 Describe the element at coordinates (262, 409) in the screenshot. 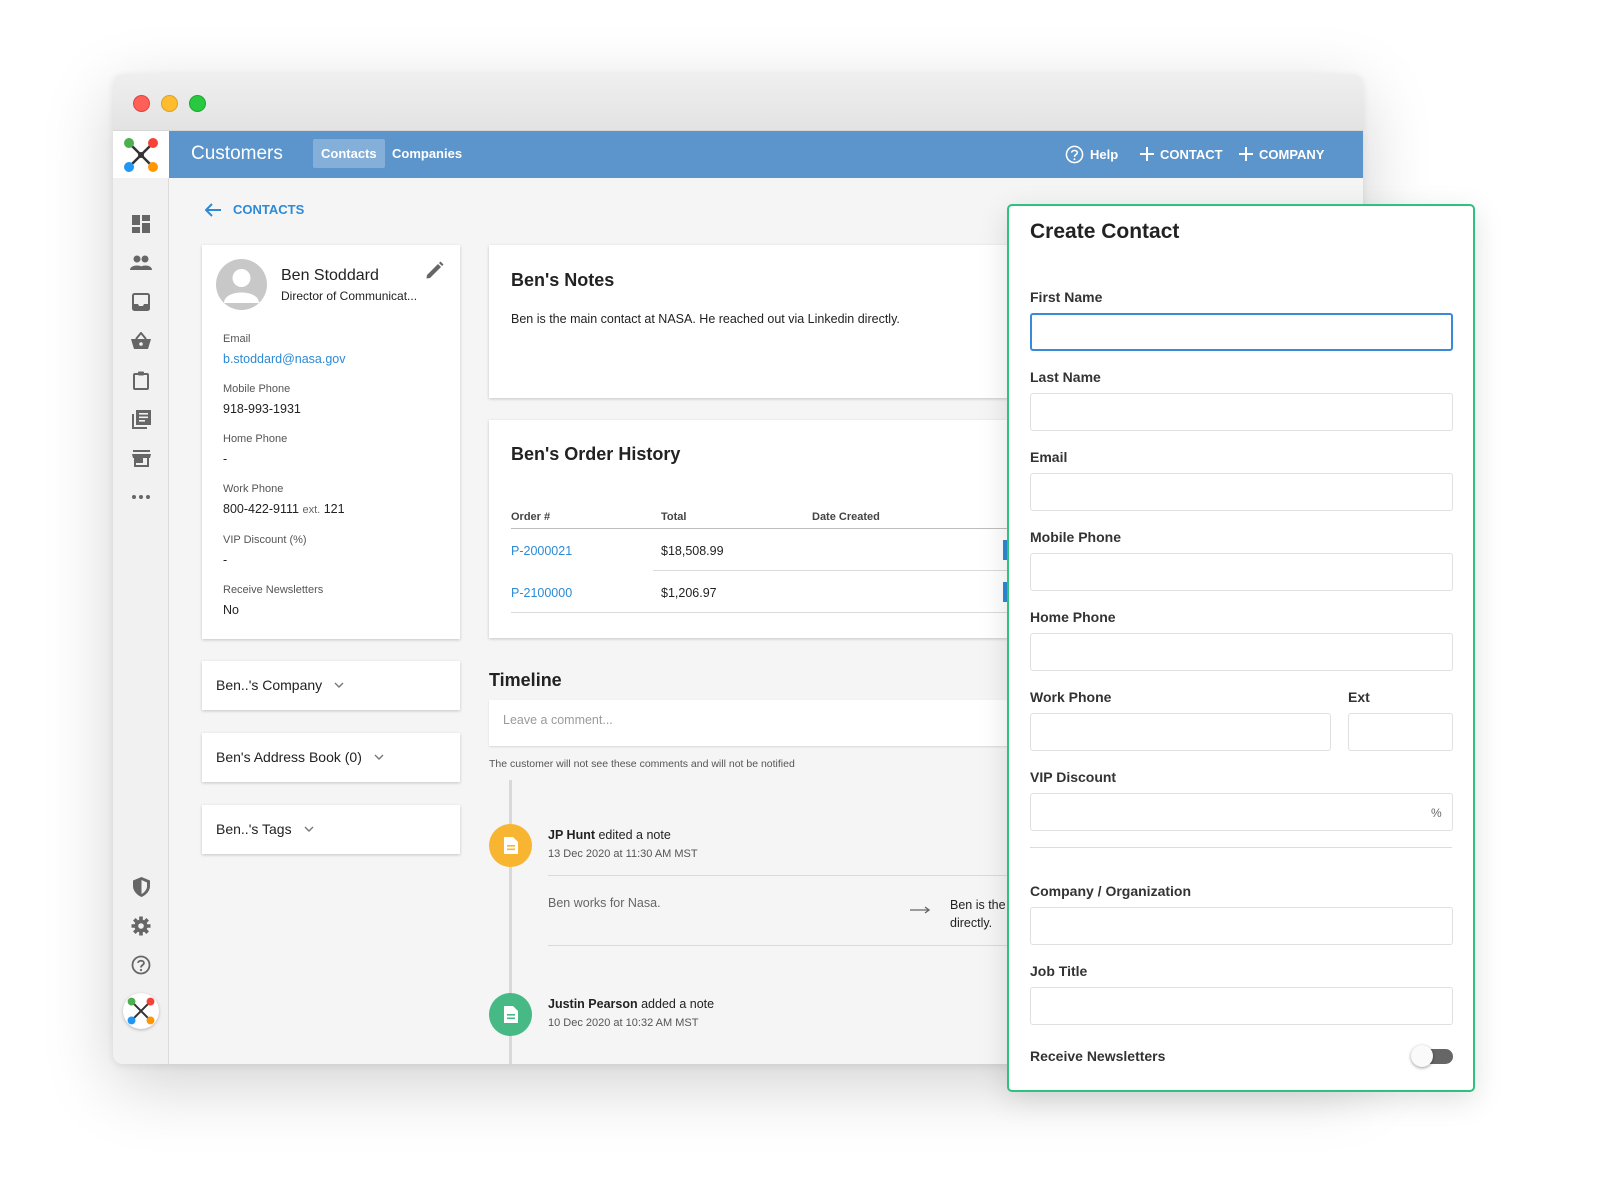

I see `mobile-phone-value: 918-993-1931` at that location.